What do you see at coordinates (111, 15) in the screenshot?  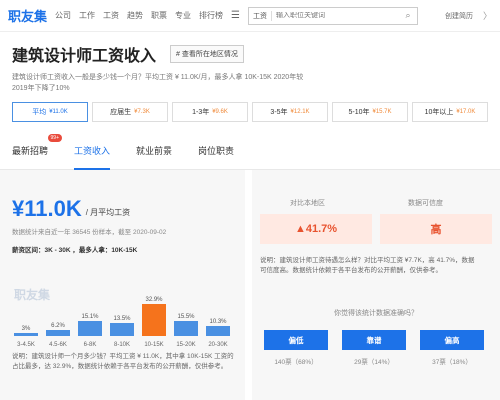 I see `nav-salary: 工资` at bounding box center [111, 15].